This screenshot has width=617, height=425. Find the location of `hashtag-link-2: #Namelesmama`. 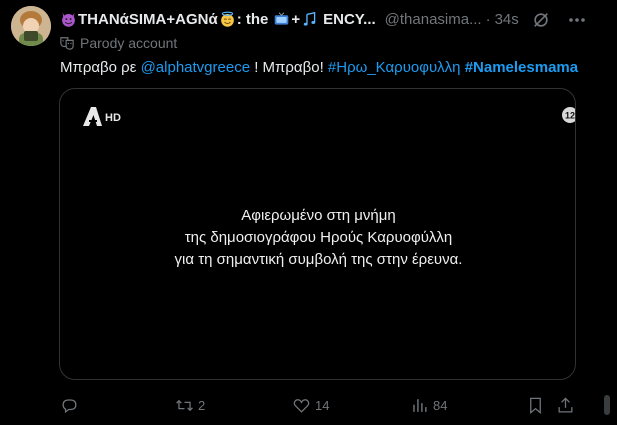

hashtag-link-2: #Namelesmama is located at coordinates (521, 67).